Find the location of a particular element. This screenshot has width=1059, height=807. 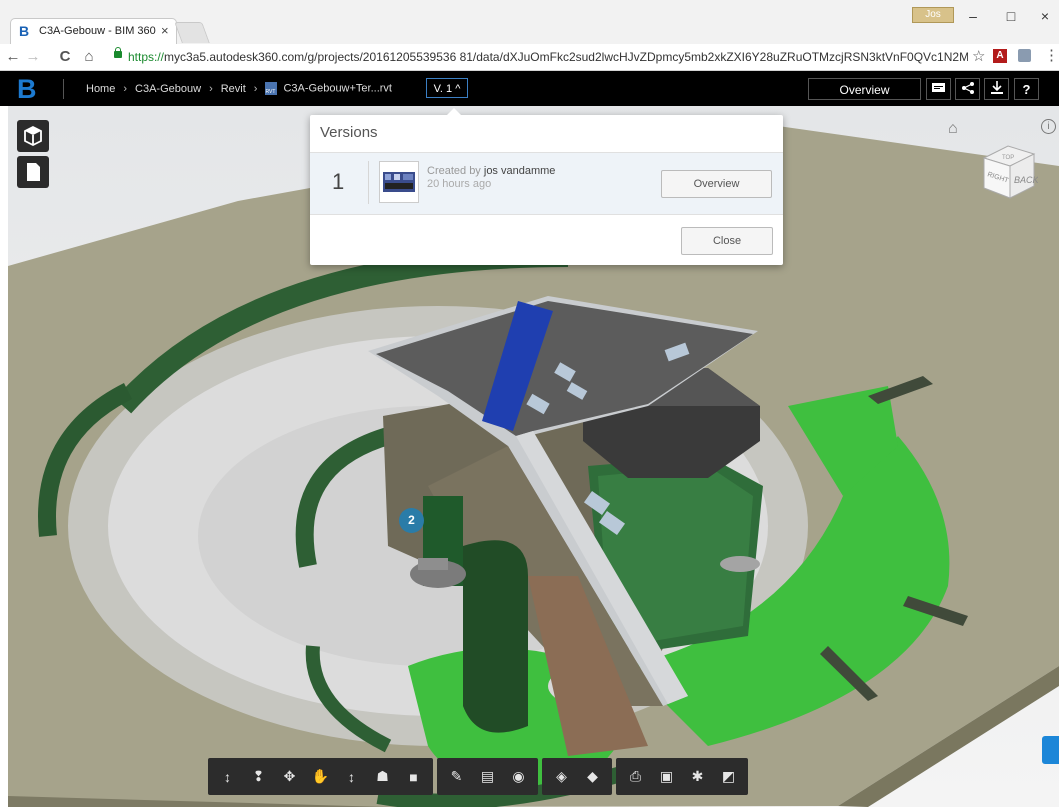

share-icon is located at coordinates (967, 88).